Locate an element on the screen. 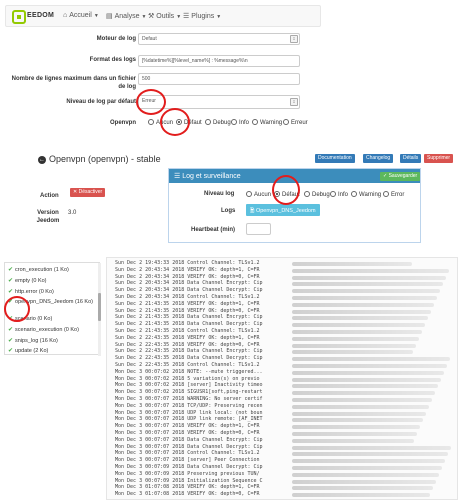 The image size is (458, 500). log-file-item: ✔ cron_execution (1 Ko) is located at coordinates (38, 269).